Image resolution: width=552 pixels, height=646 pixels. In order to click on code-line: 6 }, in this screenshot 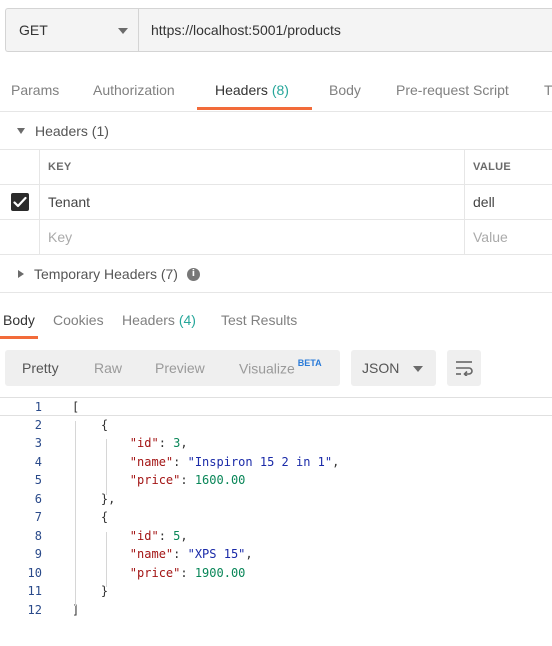, I will do `click(276, 499)`.